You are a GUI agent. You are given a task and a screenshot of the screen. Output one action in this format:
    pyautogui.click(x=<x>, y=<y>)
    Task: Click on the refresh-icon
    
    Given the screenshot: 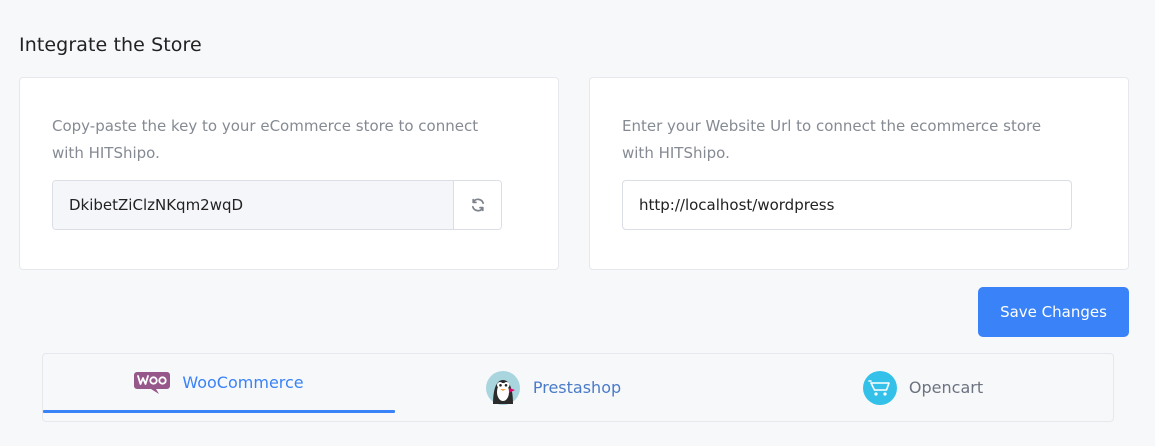 What is the action you would take?
    pyautogui.click(x=477, y=205)
    